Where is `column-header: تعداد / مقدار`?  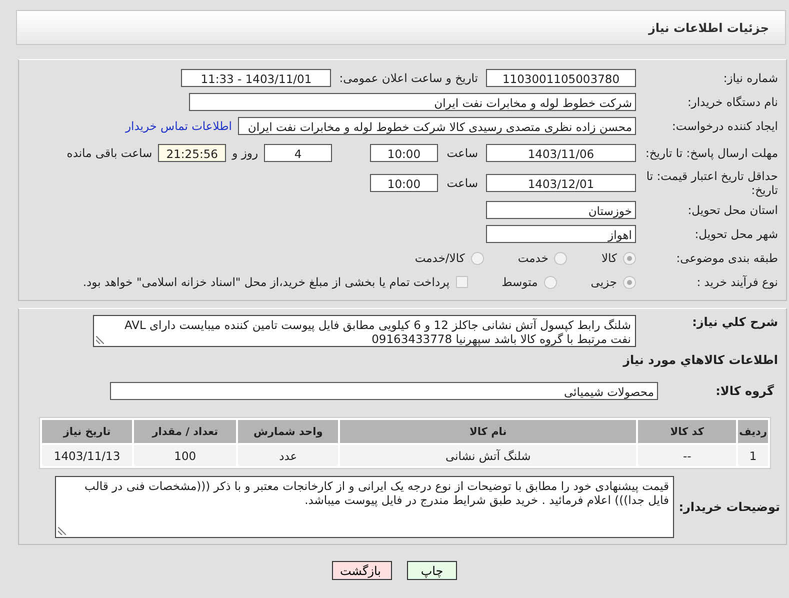
column-header: تعداد / مقدار is located at coordinates (185, 431).